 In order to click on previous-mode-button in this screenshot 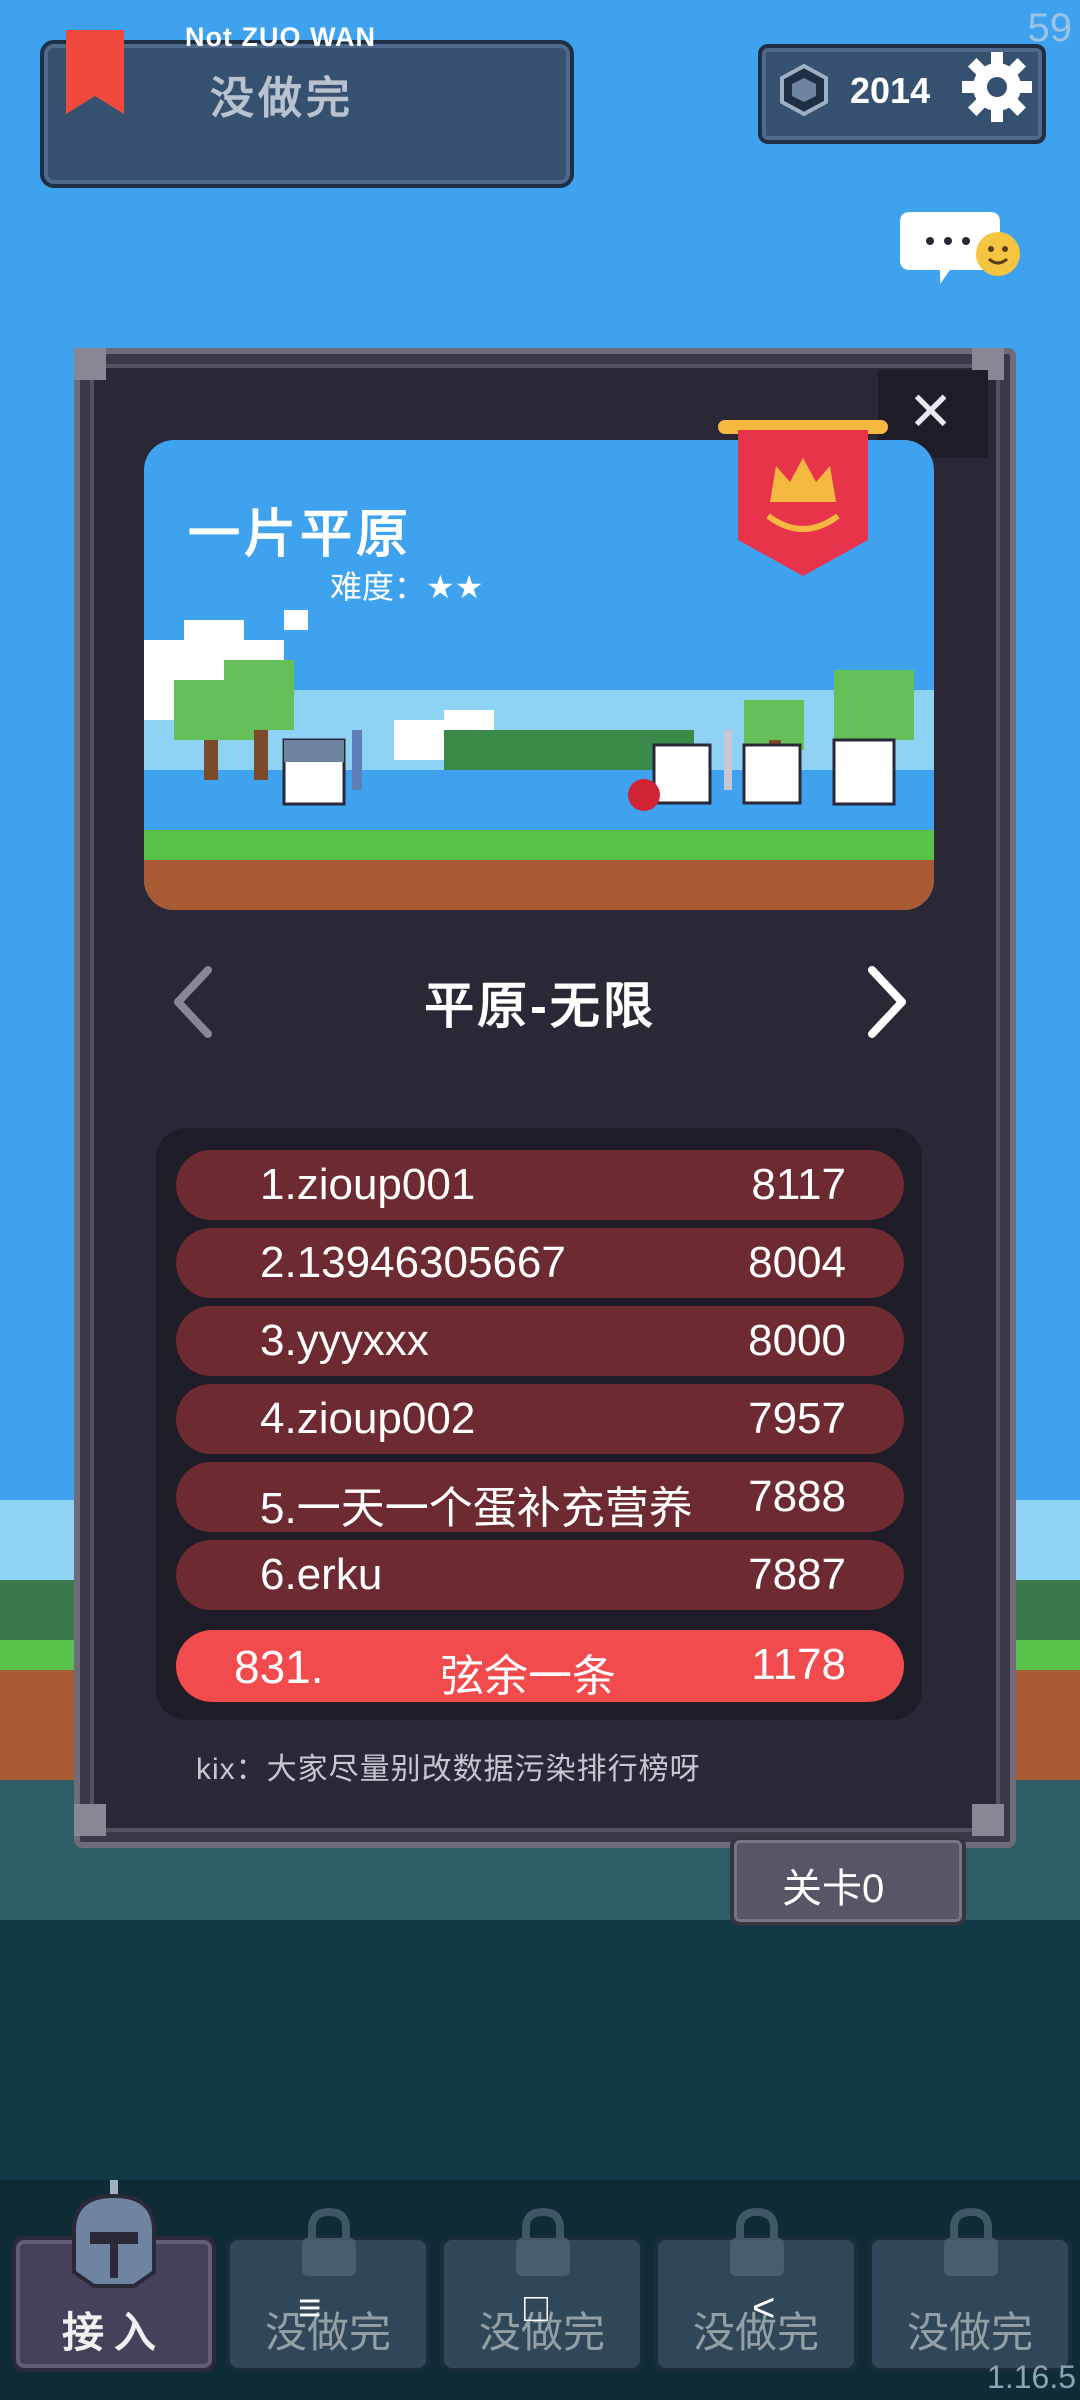, I will do `click(193, 1002)`.